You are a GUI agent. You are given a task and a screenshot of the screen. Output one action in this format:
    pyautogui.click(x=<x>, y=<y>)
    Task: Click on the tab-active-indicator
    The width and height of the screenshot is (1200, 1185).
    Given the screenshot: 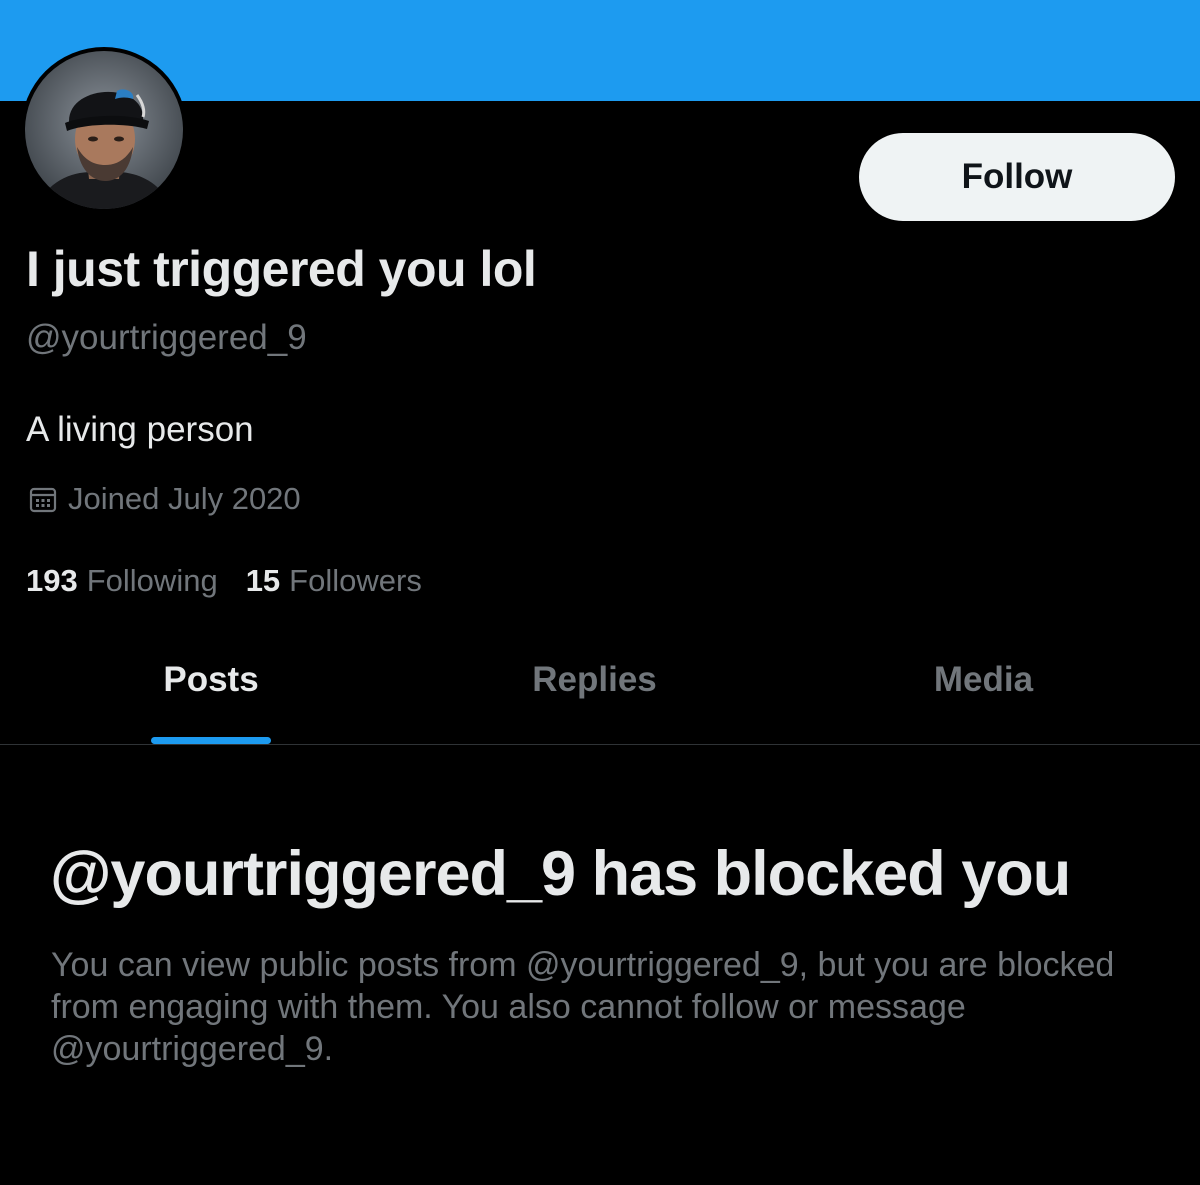 What is the action you would take?
    pyautogui.click(x=211, y=740)
    